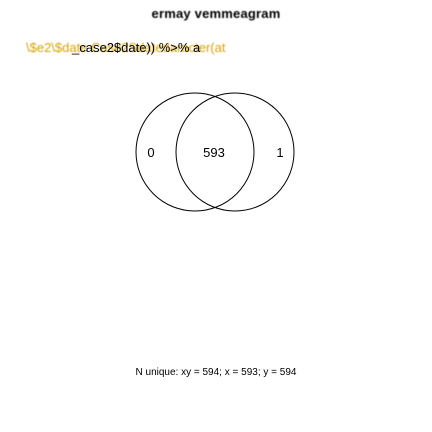 The image size is (432, 432). What do you see at coordinates (216, 372) in the screenshot?
I see `unique-count-caption: N unique: xy = 594; x = 593; y = 594` at bounding box center [216, 372].